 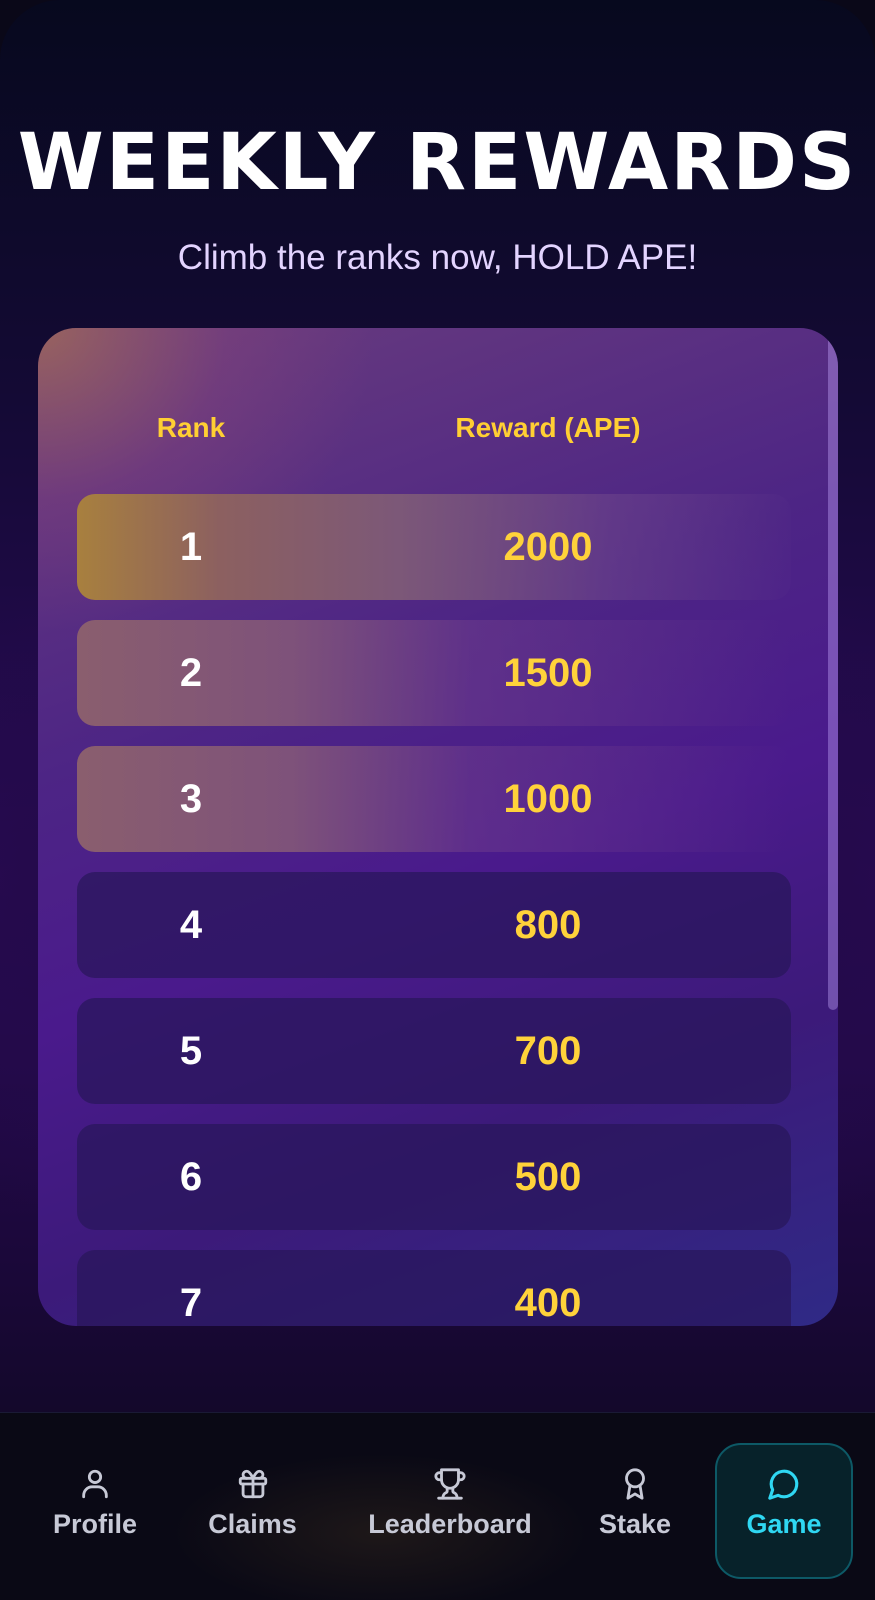 I want to click on table-row: 3 1000, so click(x=434, y=799).